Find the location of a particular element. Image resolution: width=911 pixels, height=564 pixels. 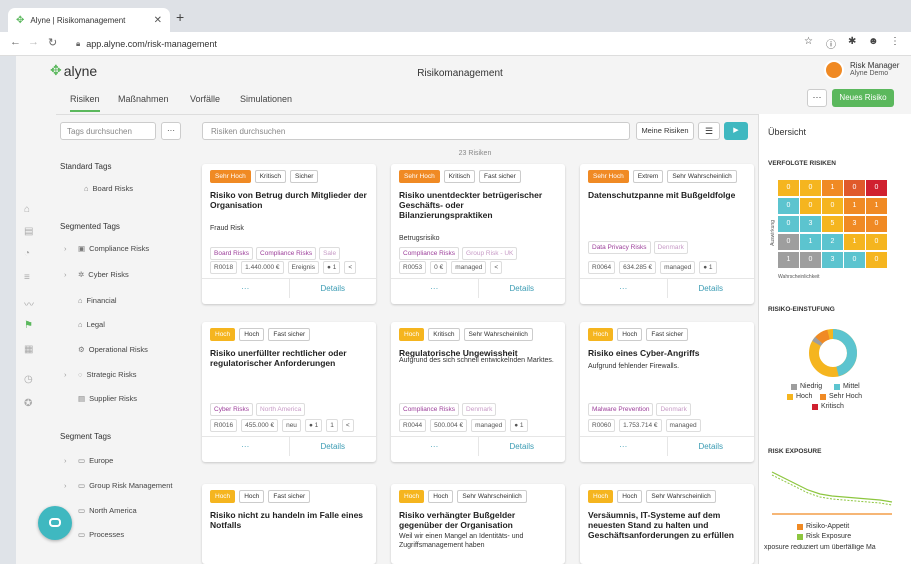

back-icon: ← is located at coordinates (15, 42).